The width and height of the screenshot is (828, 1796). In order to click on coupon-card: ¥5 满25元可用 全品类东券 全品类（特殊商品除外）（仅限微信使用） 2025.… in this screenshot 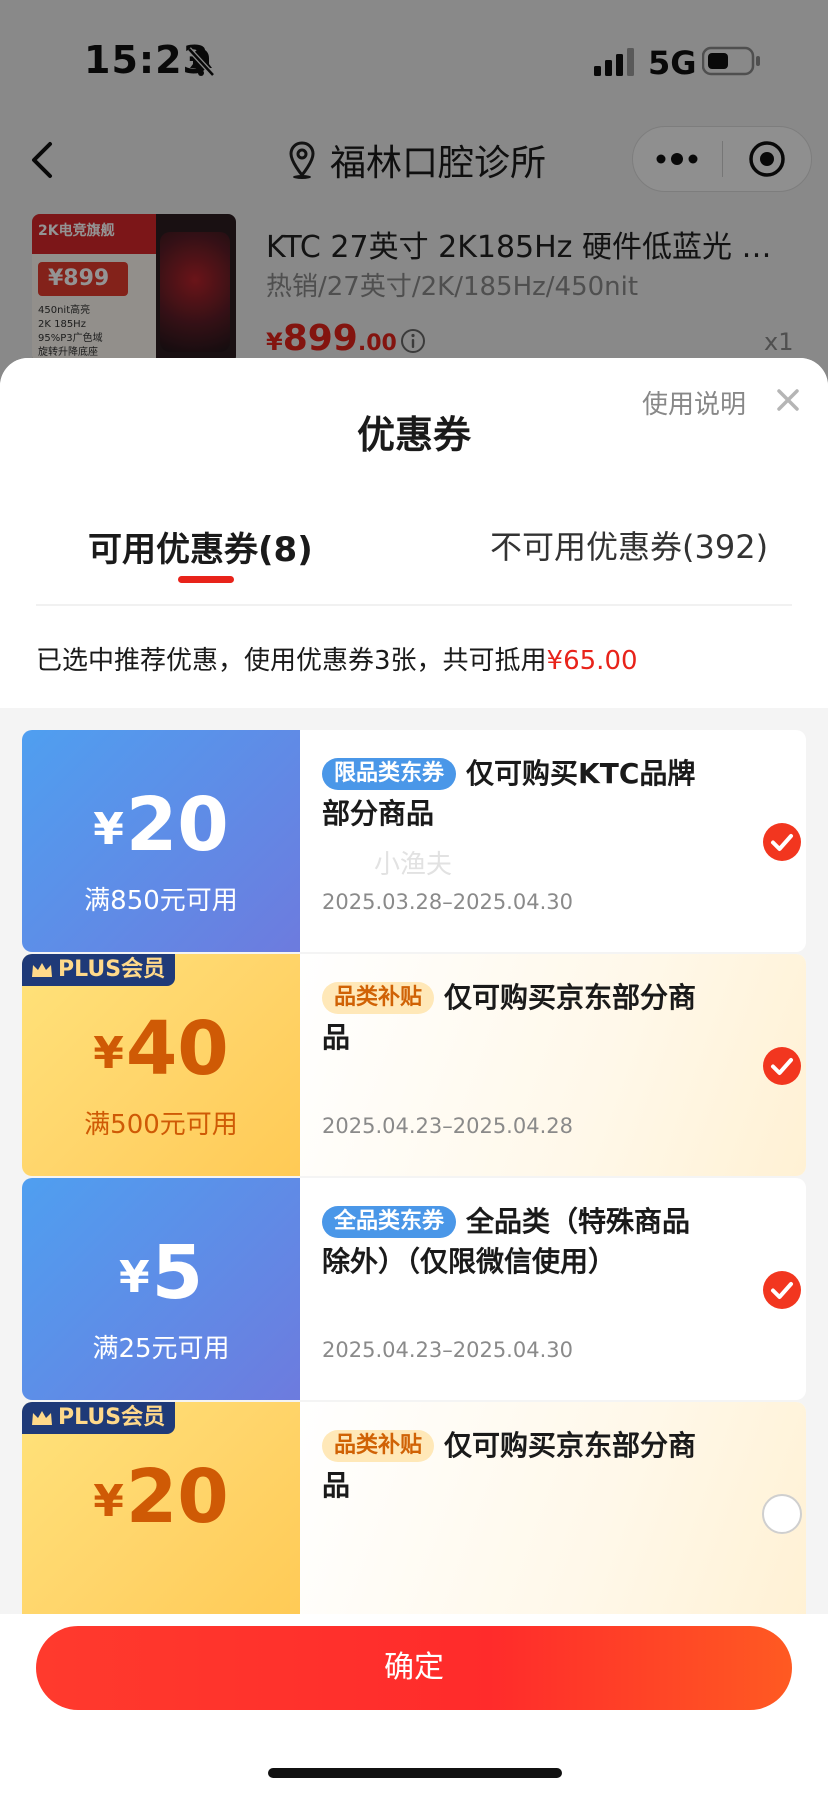, I will do `click(414, 1289)`.